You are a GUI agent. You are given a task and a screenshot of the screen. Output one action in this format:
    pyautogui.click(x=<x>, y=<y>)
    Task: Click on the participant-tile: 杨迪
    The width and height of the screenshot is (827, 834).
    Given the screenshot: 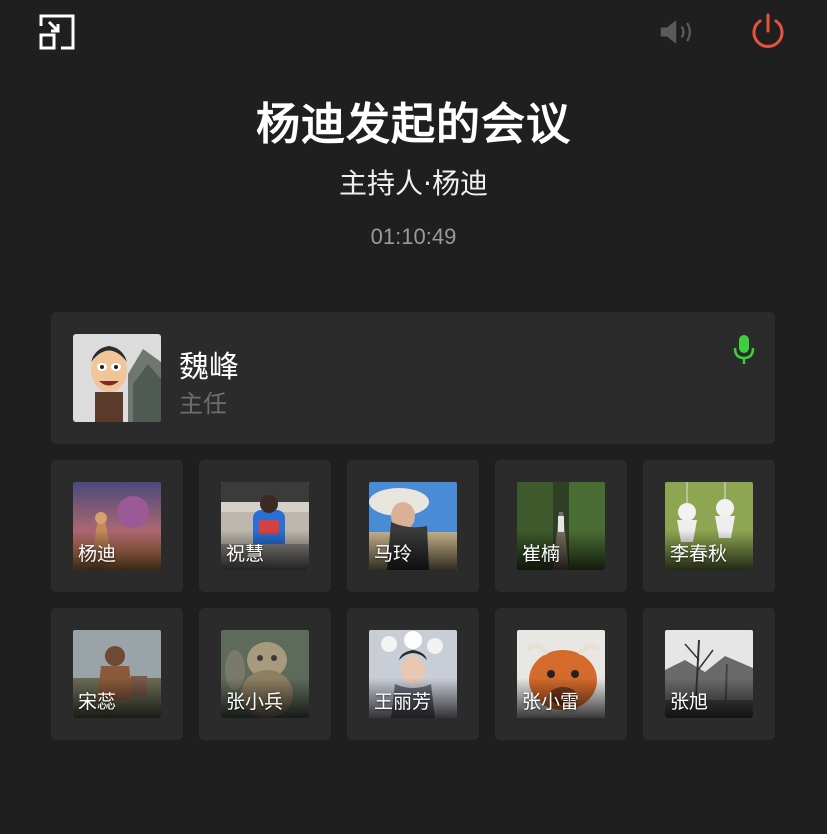 What is the action you would take?
    pyautogui.click(x=117, y=526)
    